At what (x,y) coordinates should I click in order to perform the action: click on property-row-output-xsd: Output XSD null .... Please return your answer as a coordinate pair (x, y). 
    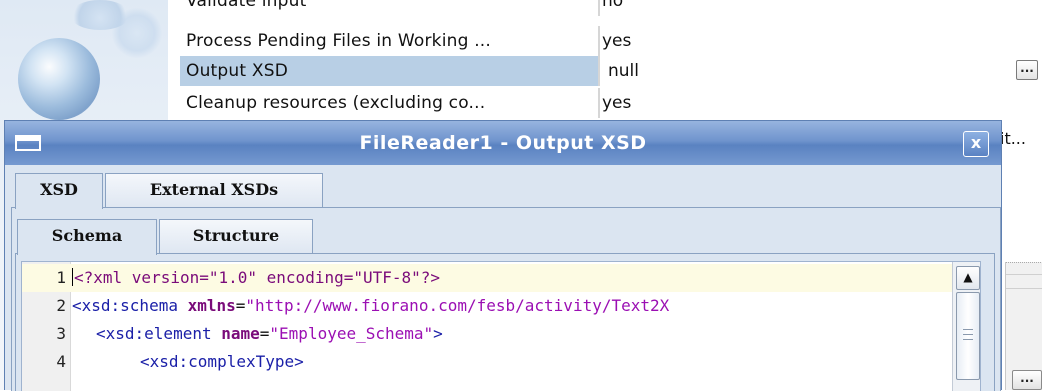
    Looking at the image, I should click on (611, 71).